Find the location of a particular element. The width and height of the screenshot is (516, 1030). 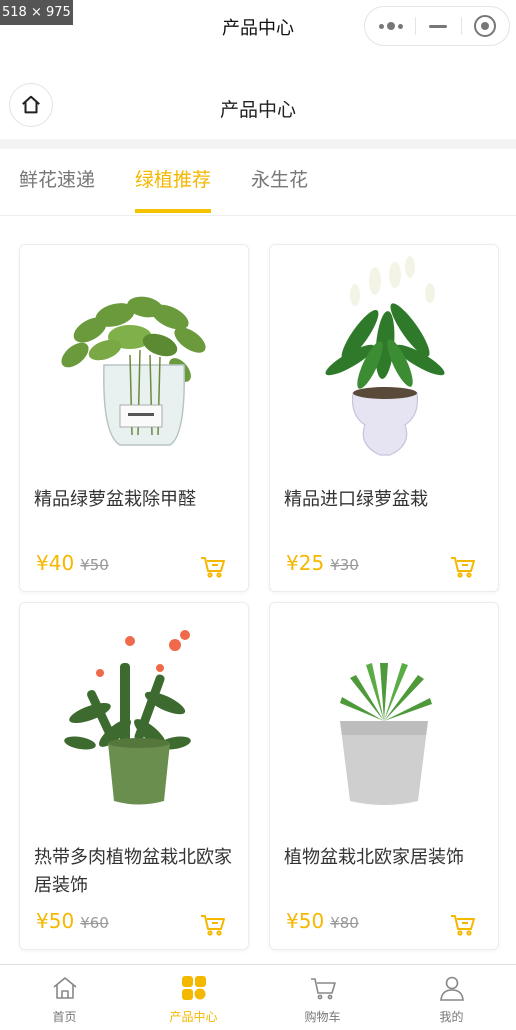

target-close-icon is located at coordinates (485, 26).